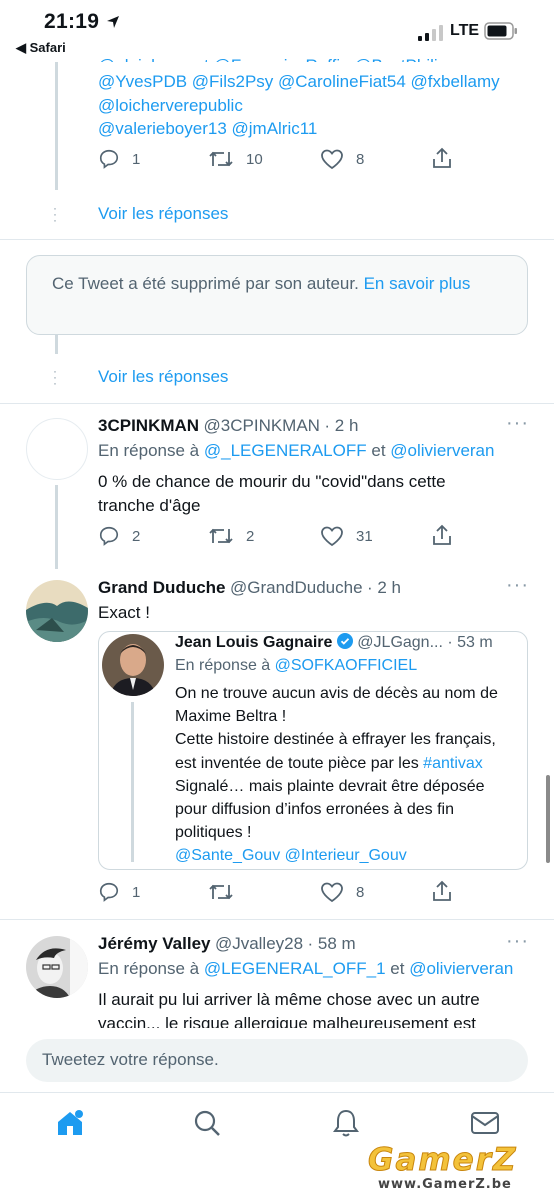  I want to click on retweet-count: 10, so click(254, 159).